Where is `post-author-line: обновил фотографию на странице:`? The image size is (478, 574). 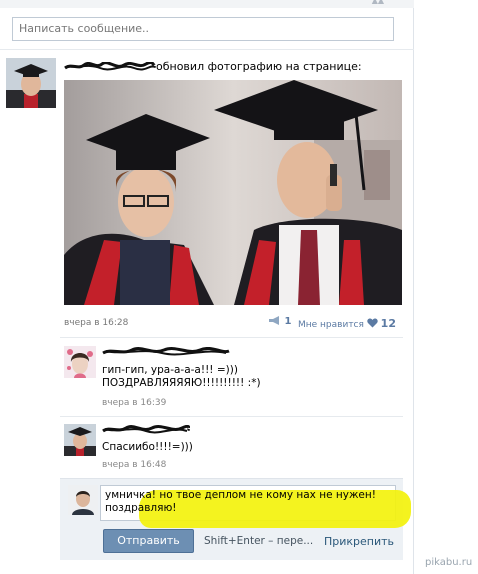
post-author-line: обновил фотографию на странице: is located at coordinates (213, 66).